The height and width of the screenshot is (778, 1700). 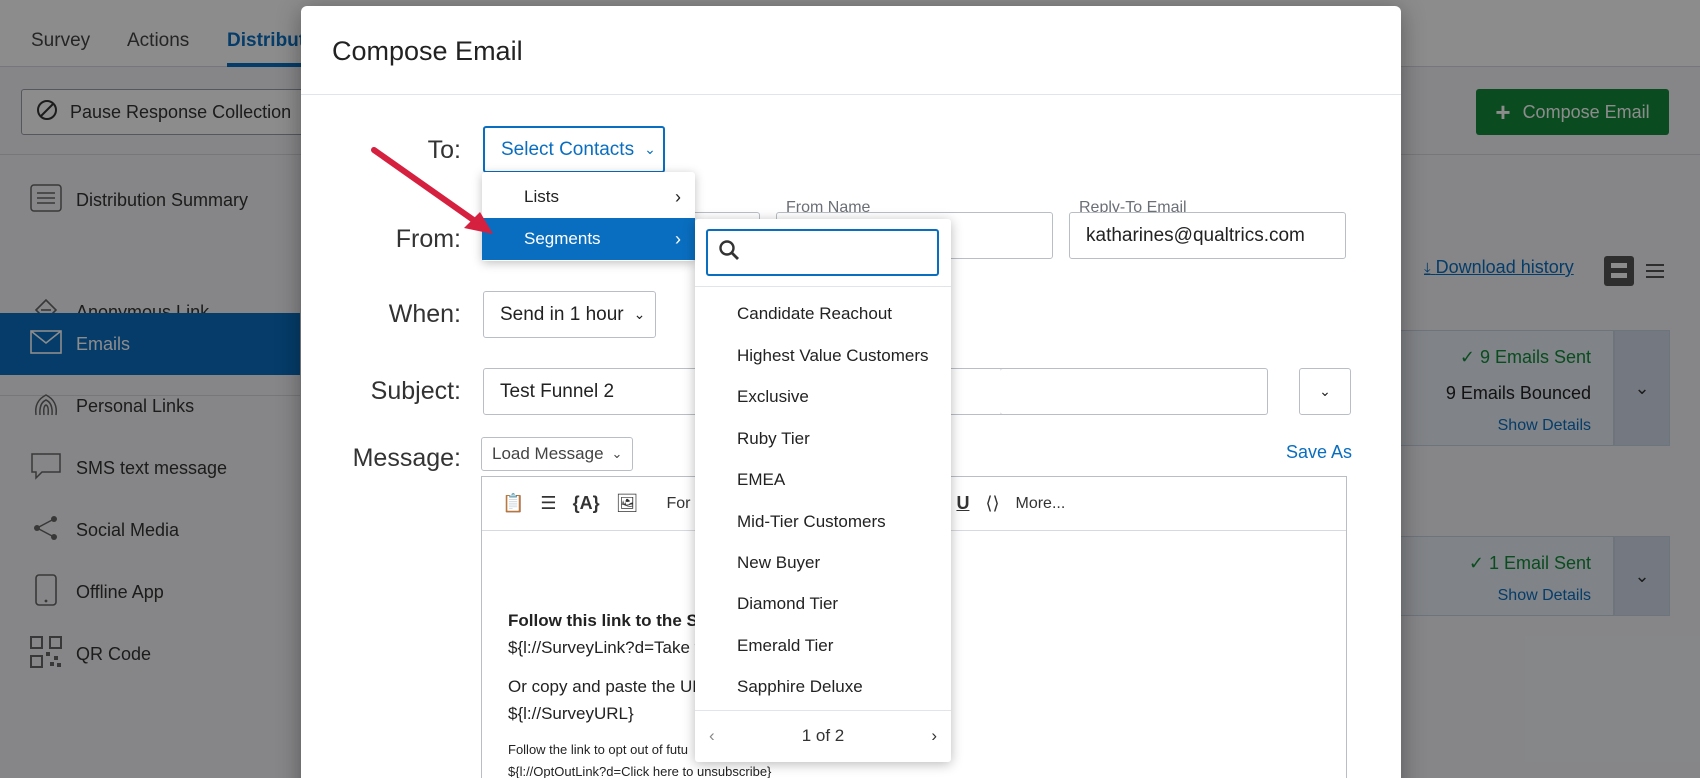 What do you see at coordinates (513, 503) in the screenshot?
I see `paste-icon: 📋` at bounding box center [513, 503].